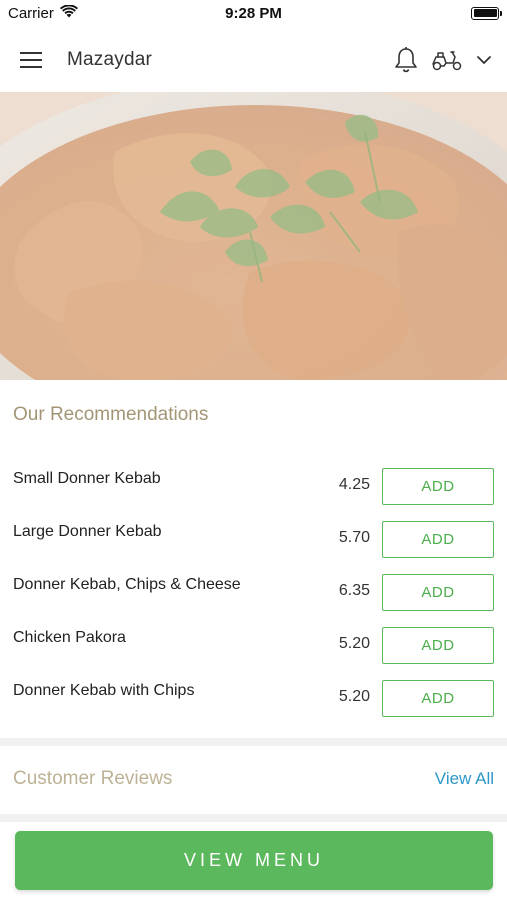 The height and width of the screenshot is (900, 507). Describe the element at coordinates (486, 13) in the screenshot. I see `battery-icon` at that location.